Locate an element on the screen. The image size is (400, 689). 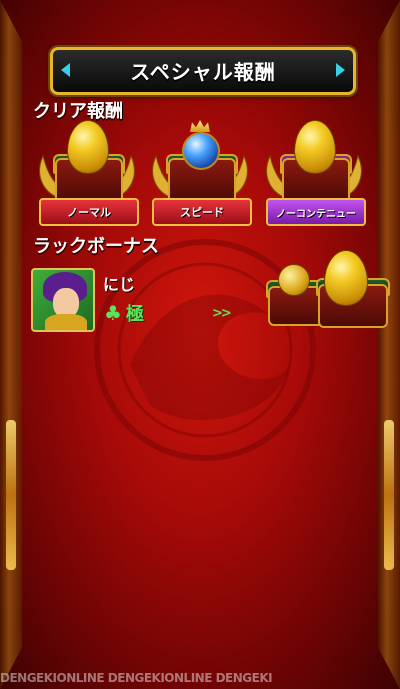
watermark-text: DENGEKIONLINE DENGEKIONLINE DENGEKI is located at coordinates (136, 678).